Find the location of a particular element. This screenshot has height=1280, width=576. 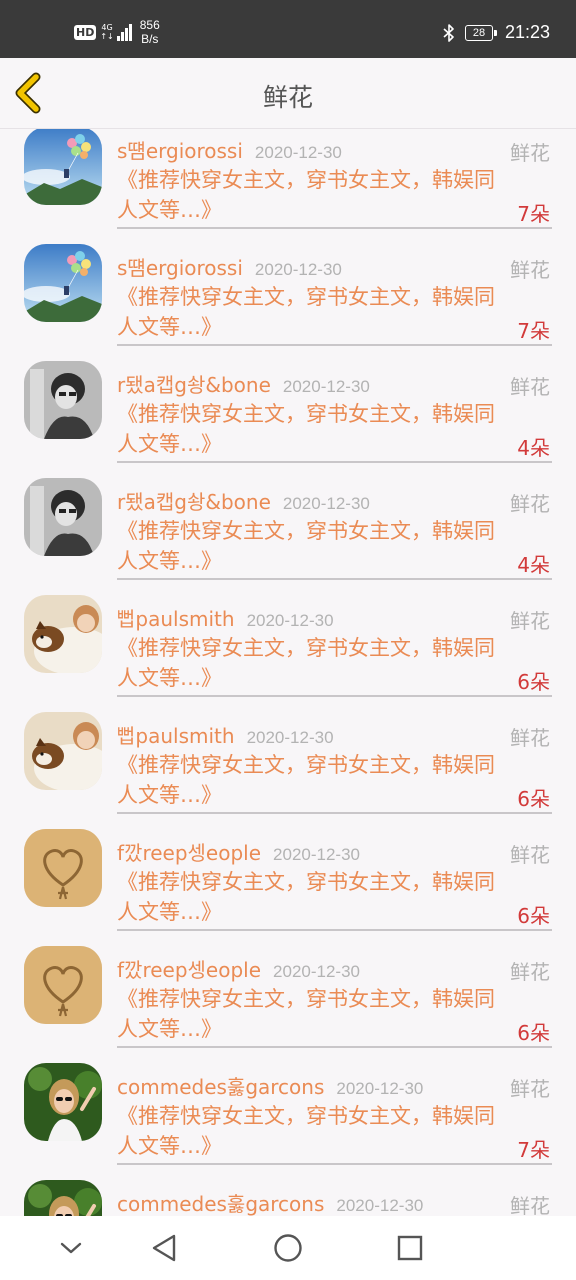

network-arrows: ↑↓ is located at coordinates (107, 36).